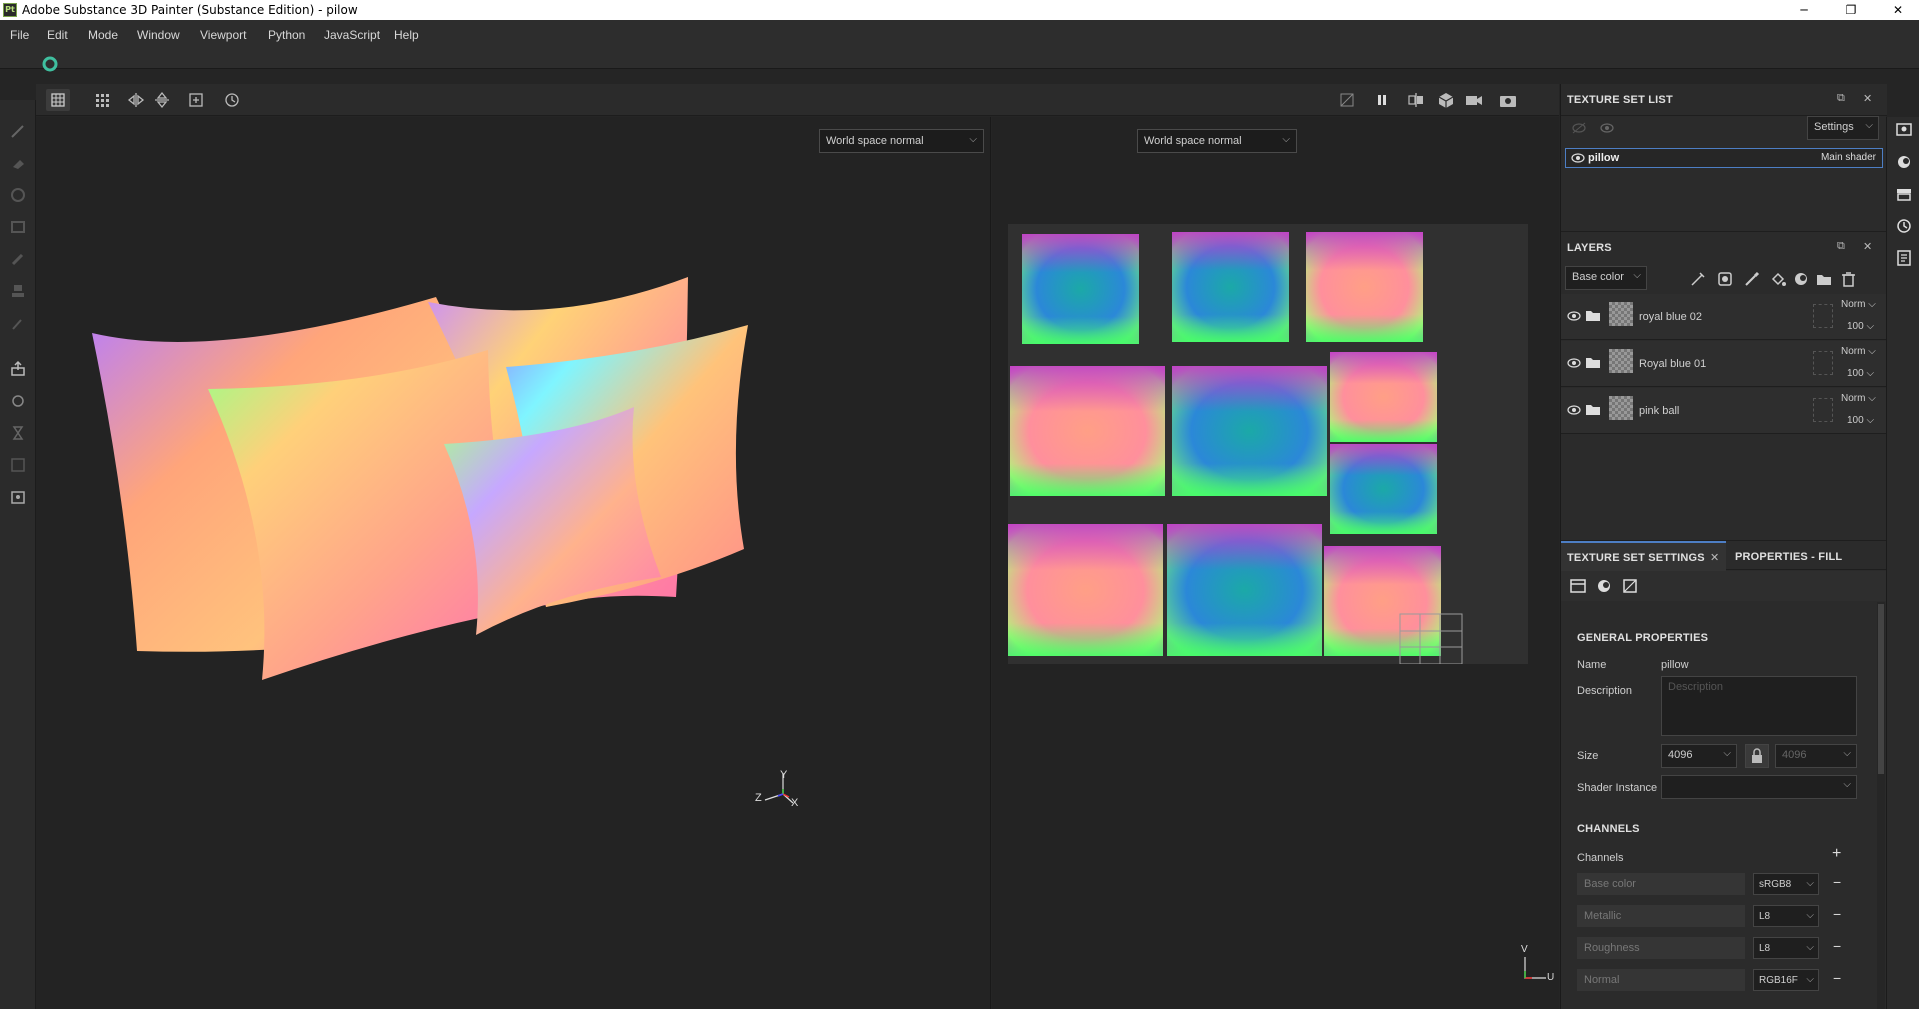 The width and height of the screenshot is (1919, 1009). Describe the element at coordinates (1904, 130) in the screenshot. I see `display-settings-icon` at that location.